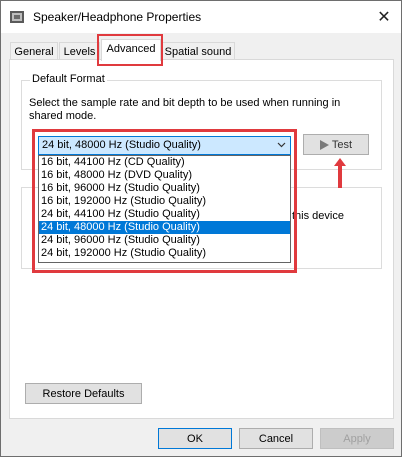 This screenshot has width=402, height=457. I want to click on cancel-button: Cancel, so click(276, 438).